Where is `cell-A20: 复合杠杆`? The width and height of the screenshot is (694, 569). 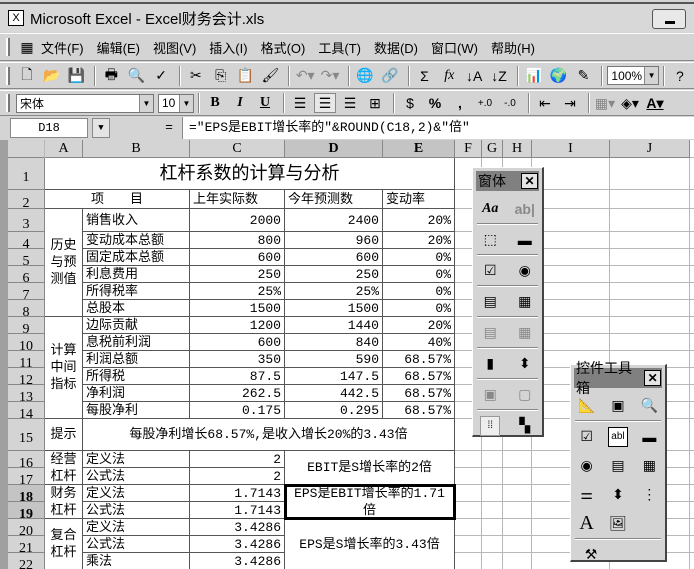
cell-A20: 复合杠杆 is located at coordinates (64, 544).